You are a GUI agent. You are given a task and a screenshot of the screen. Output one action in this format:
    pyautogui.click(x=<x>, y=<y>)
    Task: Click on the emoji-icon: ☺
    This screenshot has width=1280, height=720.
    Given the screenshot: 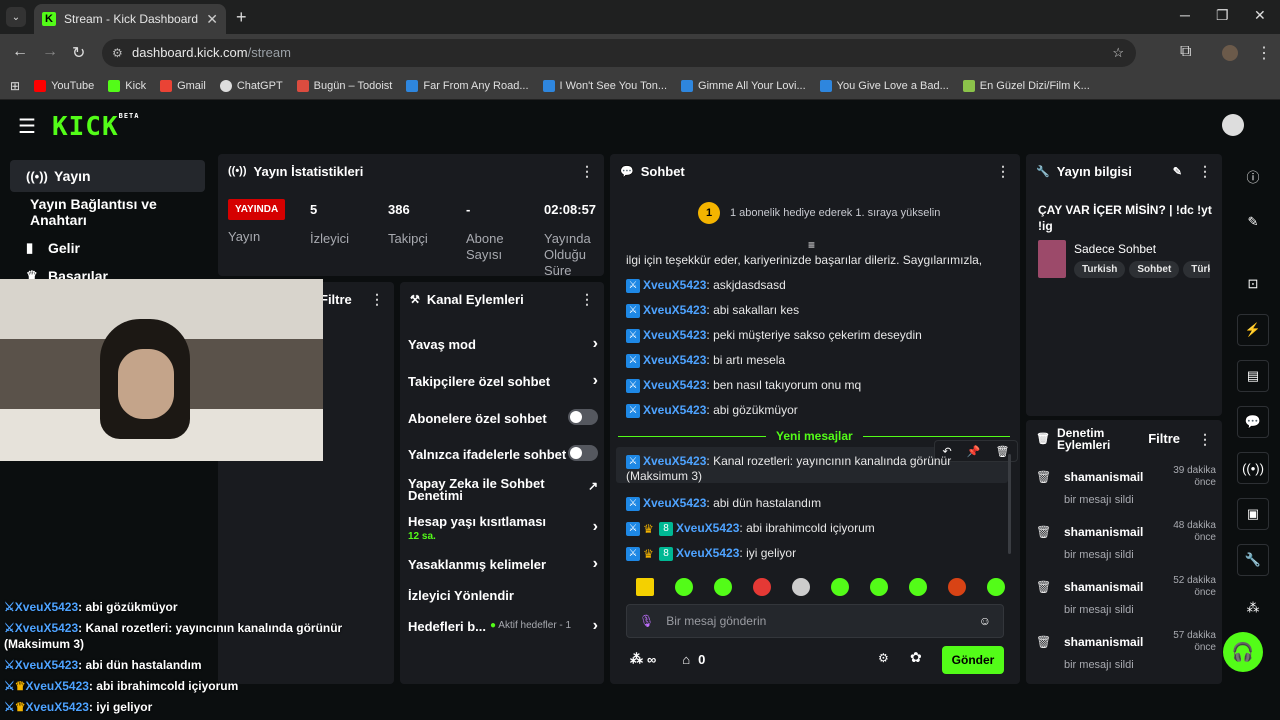 What is the action you would take?
    pyautogui.click(x=985, y=621)
    